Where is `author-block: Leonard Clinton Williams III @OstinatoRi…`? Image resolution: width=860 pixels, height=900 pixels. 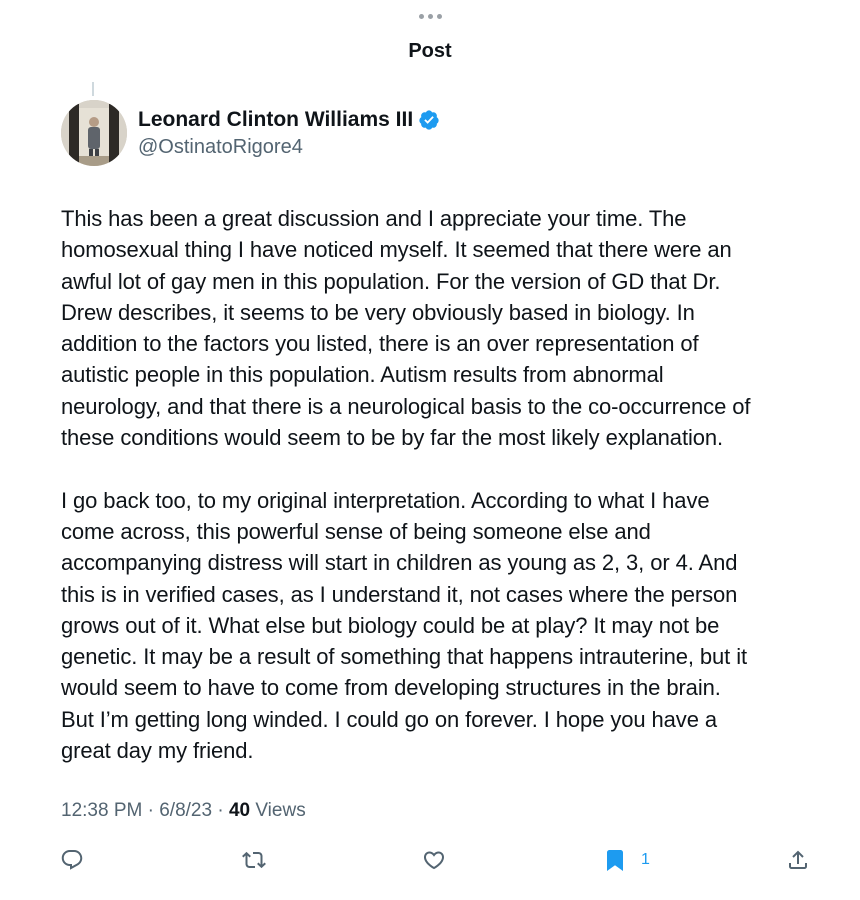
author-block: Leonard Clinton Williams III @OstinatoRi… is located at coordinates (289, 132).